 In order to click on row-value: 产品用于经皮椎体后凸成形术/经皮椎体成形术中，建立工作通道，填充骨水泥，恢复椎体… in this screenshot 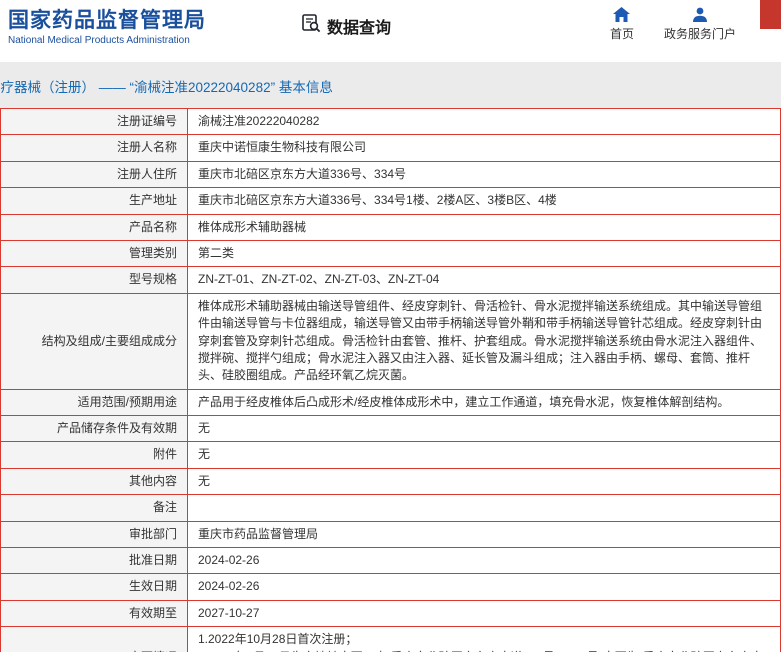, I will do `click(484, 402)`.